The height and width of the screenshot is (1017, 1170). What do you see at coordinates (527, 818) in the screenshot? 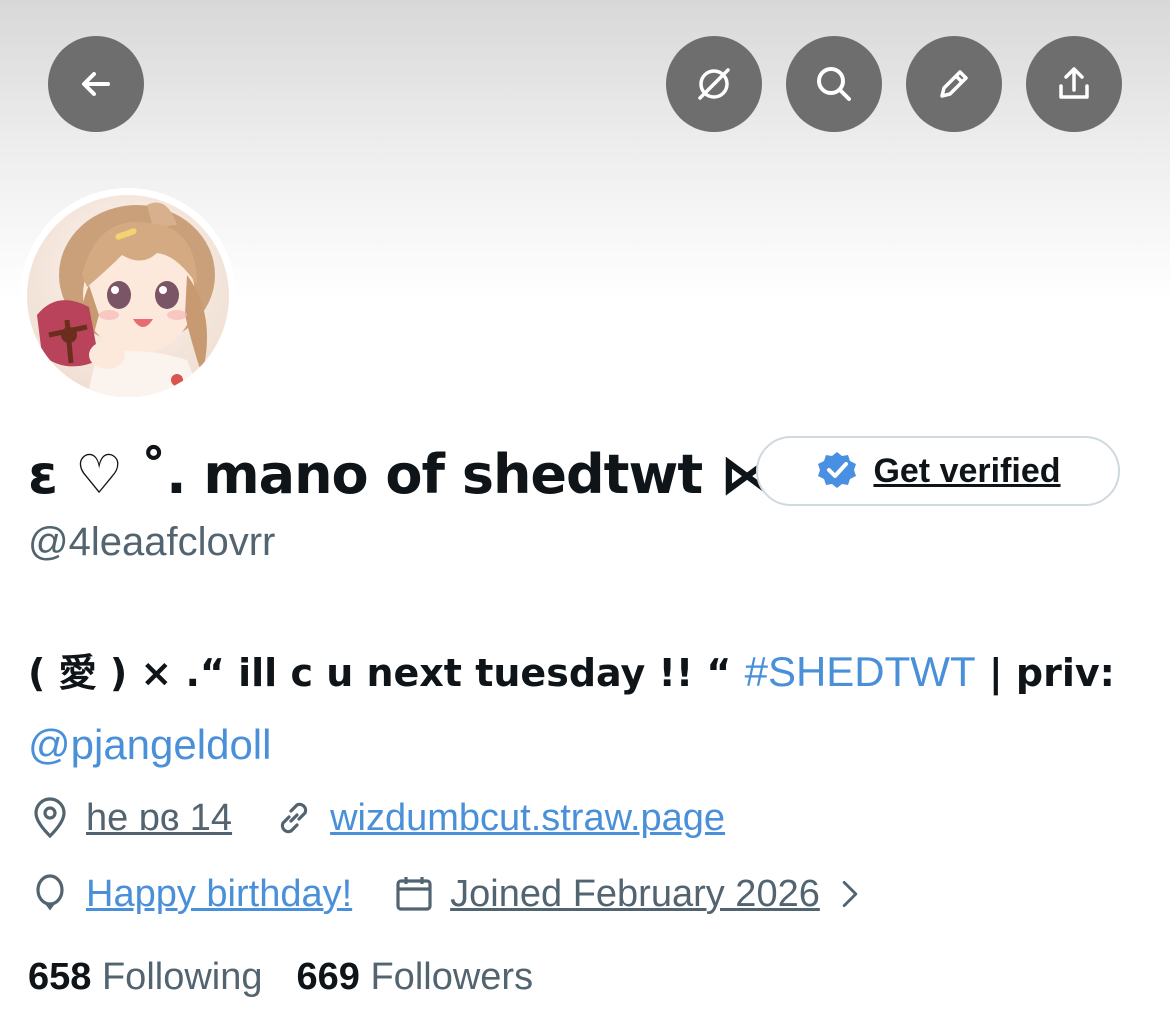
I see `website-link: wizdumbcut.straw.page` at bounding box center [527, 818].